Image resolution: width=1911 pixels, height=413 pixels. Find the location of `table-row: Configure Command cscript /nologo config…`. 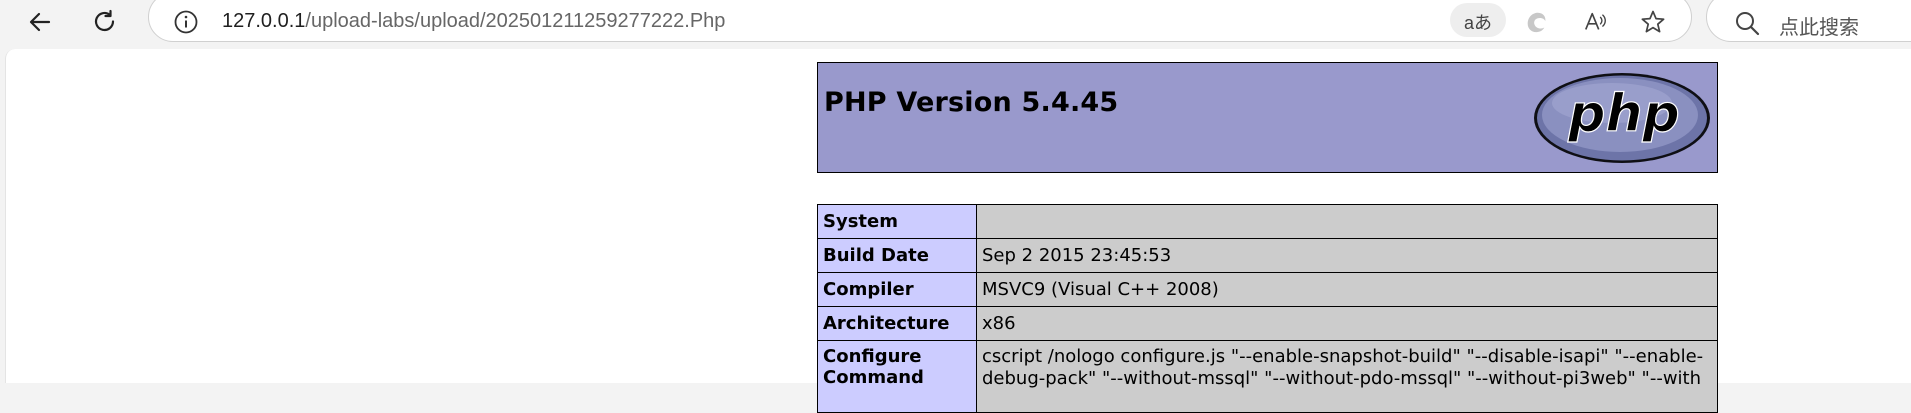

table-row: Configure Command cscript /nologo config… is located at coordinates (1267, 376).